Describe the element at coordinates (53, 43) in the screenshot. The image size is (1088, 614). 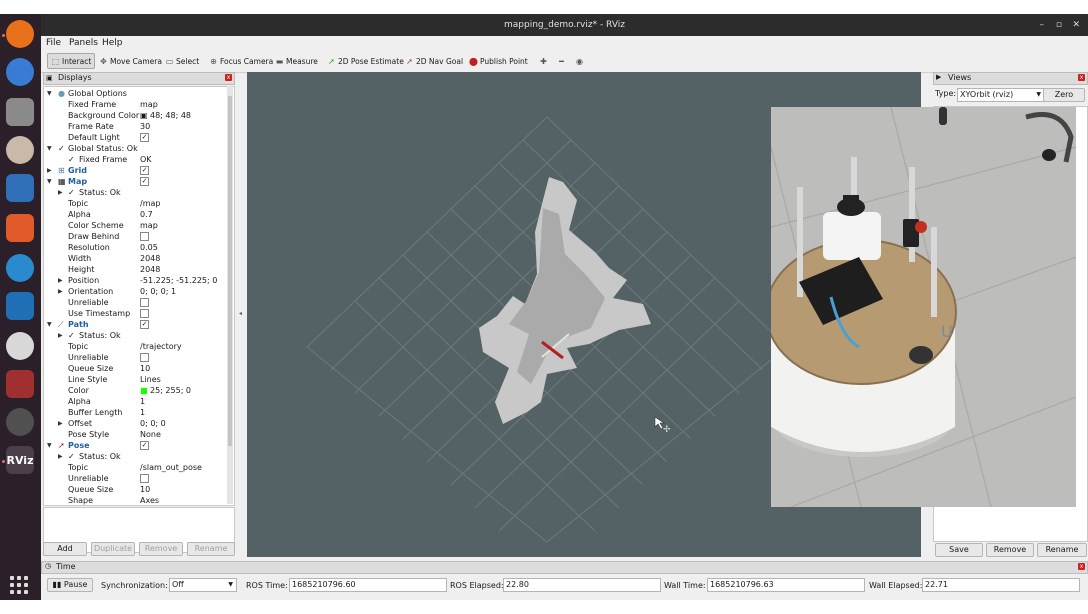
I see `menu-file: File` at that location.